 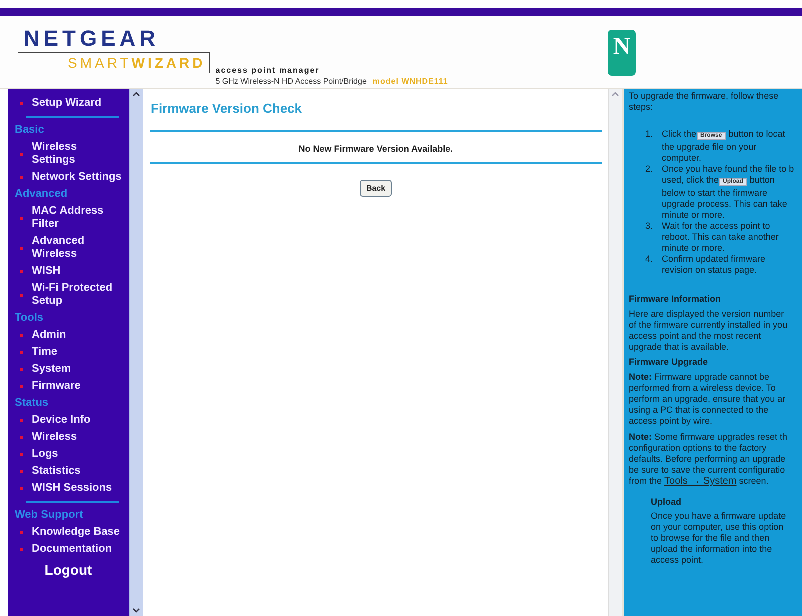 What do you see at coordinates (725, 204) in the screenshot?
I see `step-text: upgrade process. This can take` at bounding box center [725, 204].